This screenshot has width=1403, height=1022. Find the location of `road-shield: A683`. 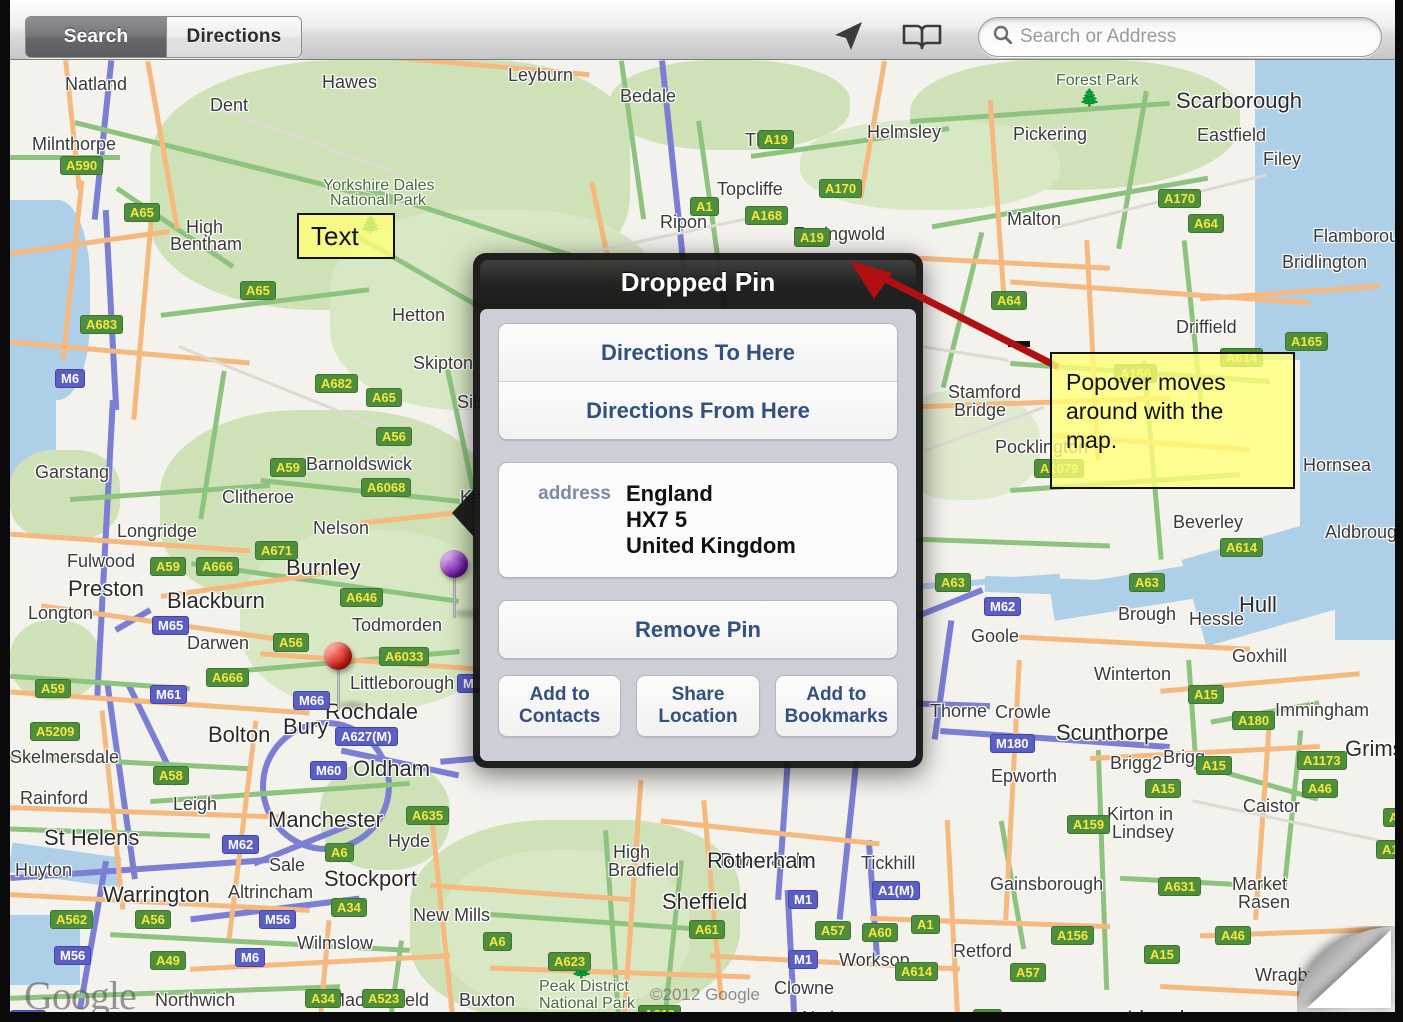

road-shield: A683 is located at coordinates (102, 324).